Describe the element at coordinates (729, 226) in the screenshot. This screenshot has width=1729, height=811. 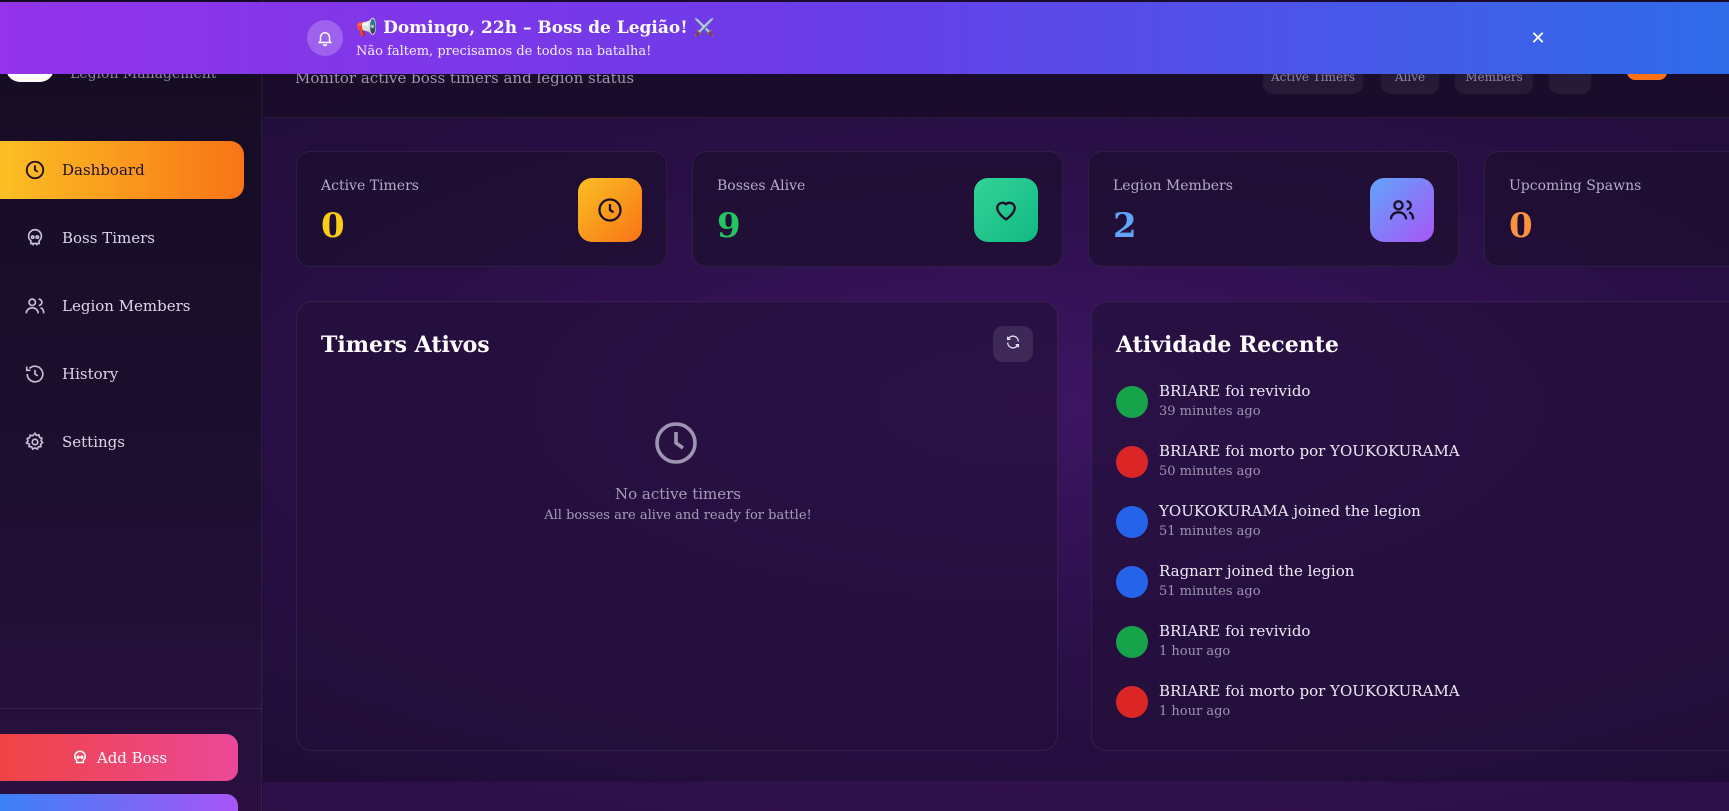
I see `stat-value: 9` at that location.